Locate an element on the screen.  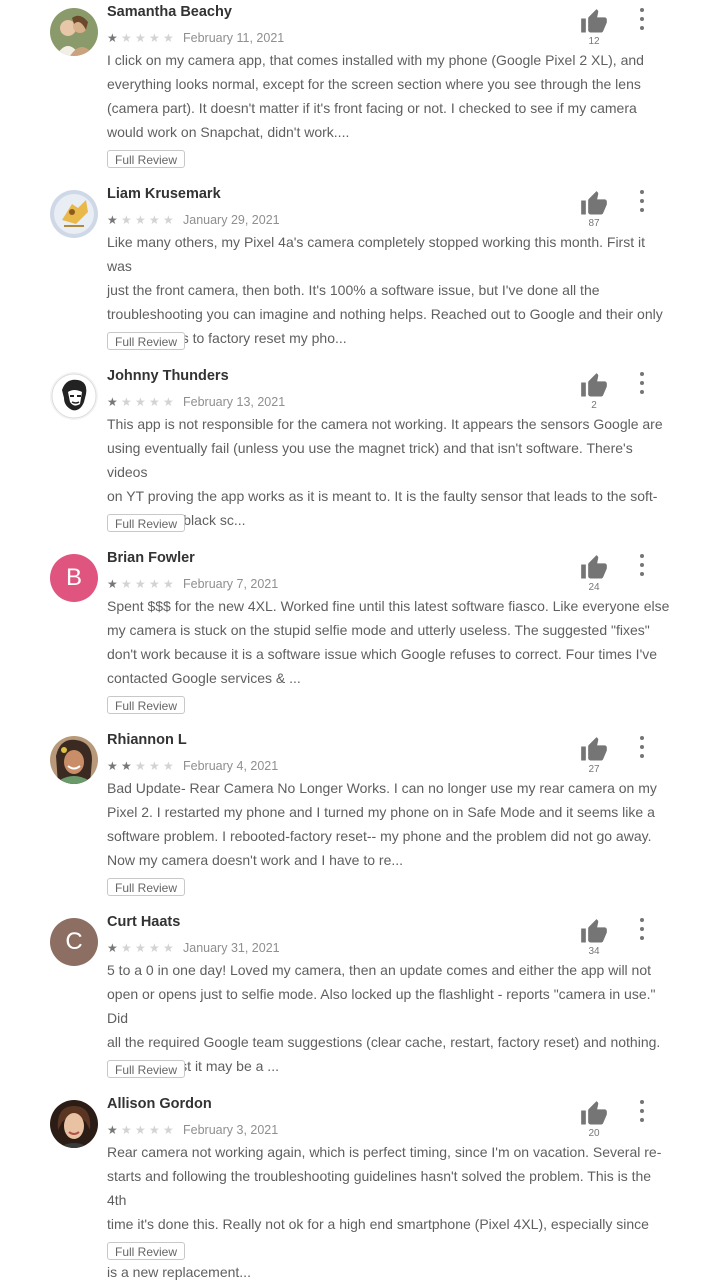
avatar-letter: C is located at coordinates (74, 941).